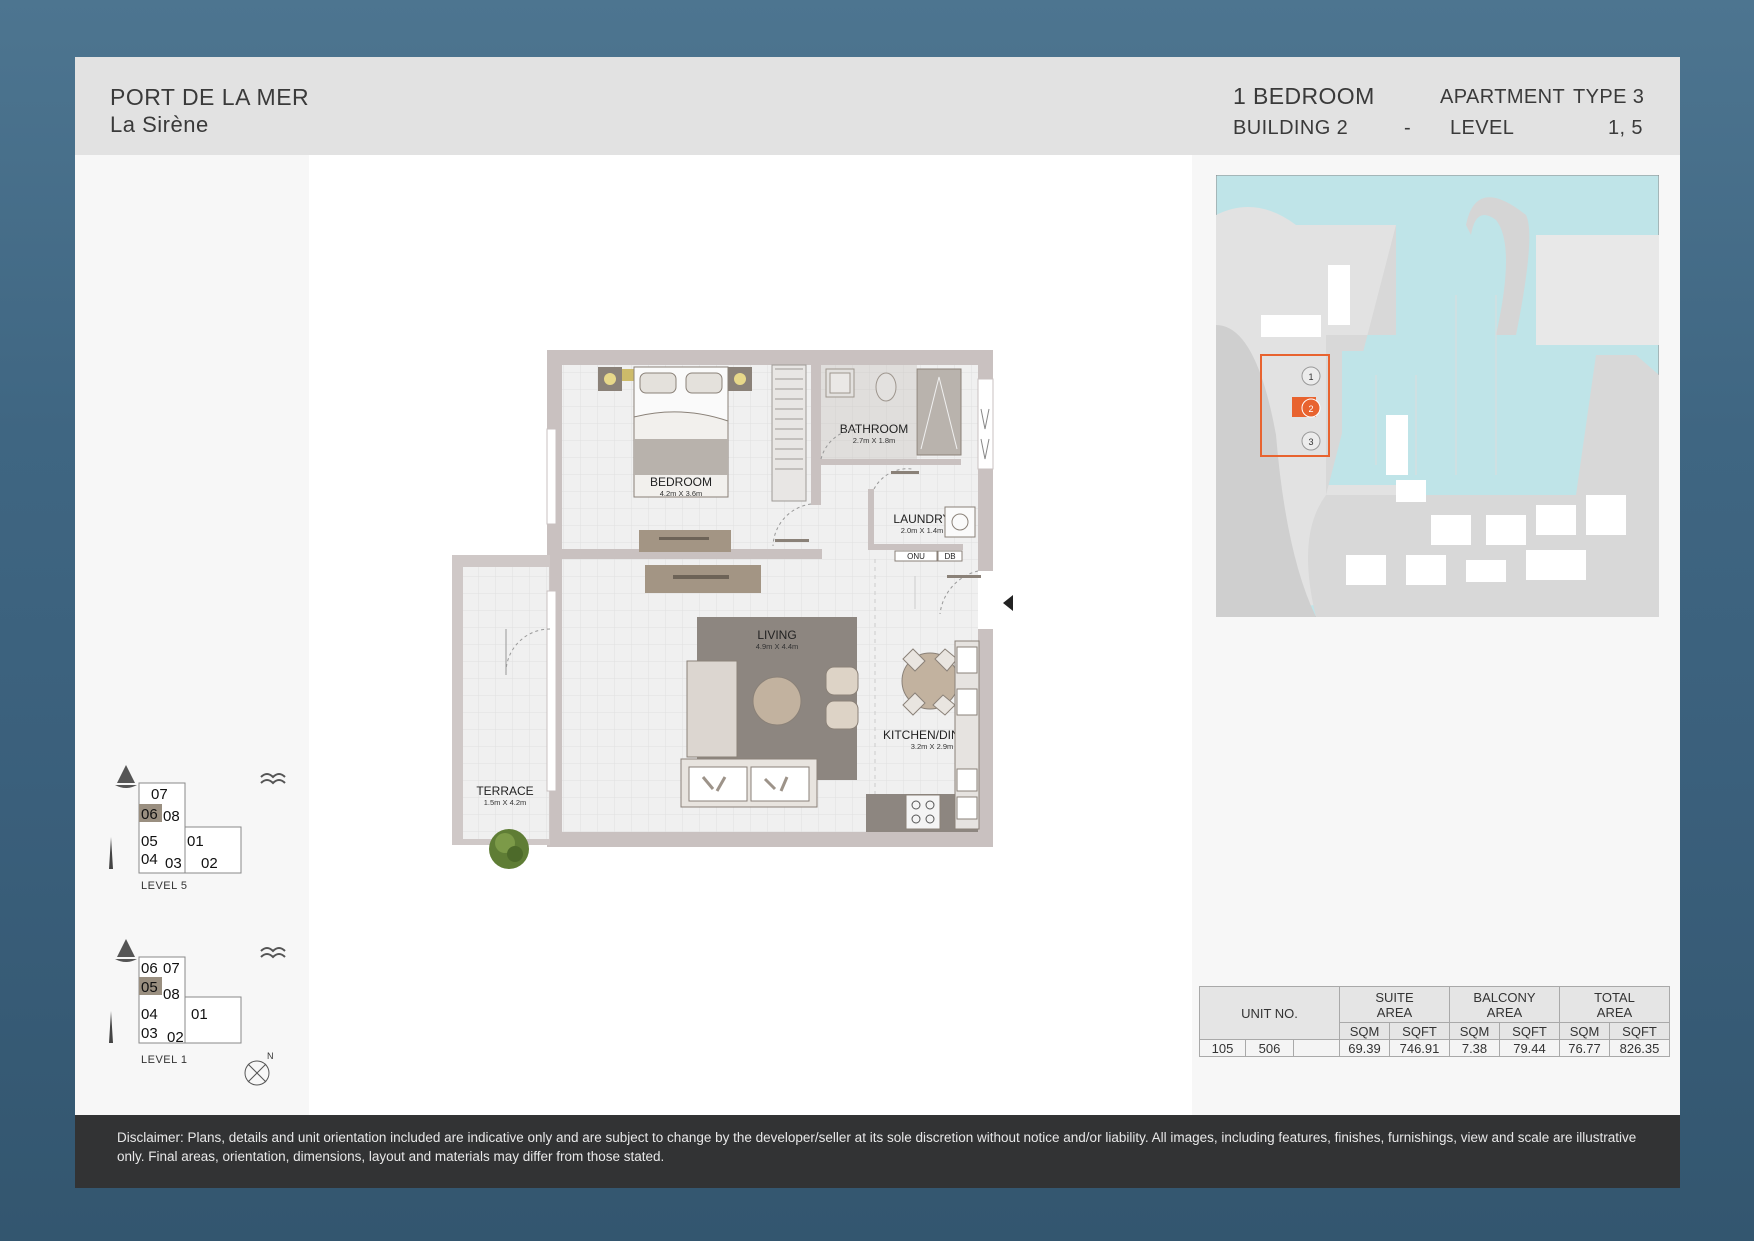  What do you see at coordinates (922, 530) in the screenshot?
I see `laundry-size: 2.0m X 1.4m` at bounding box center [922, 530].